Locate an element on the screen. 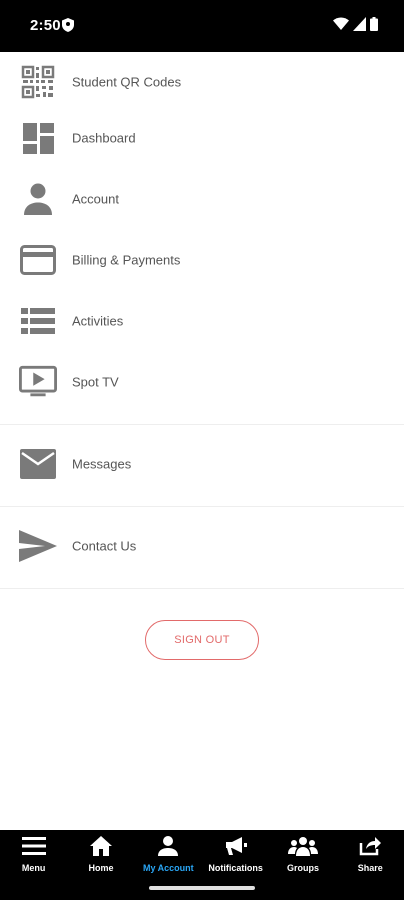 The width and height of the screenshot is (404, 900). signal-icon is located at coordinates (359, 24).